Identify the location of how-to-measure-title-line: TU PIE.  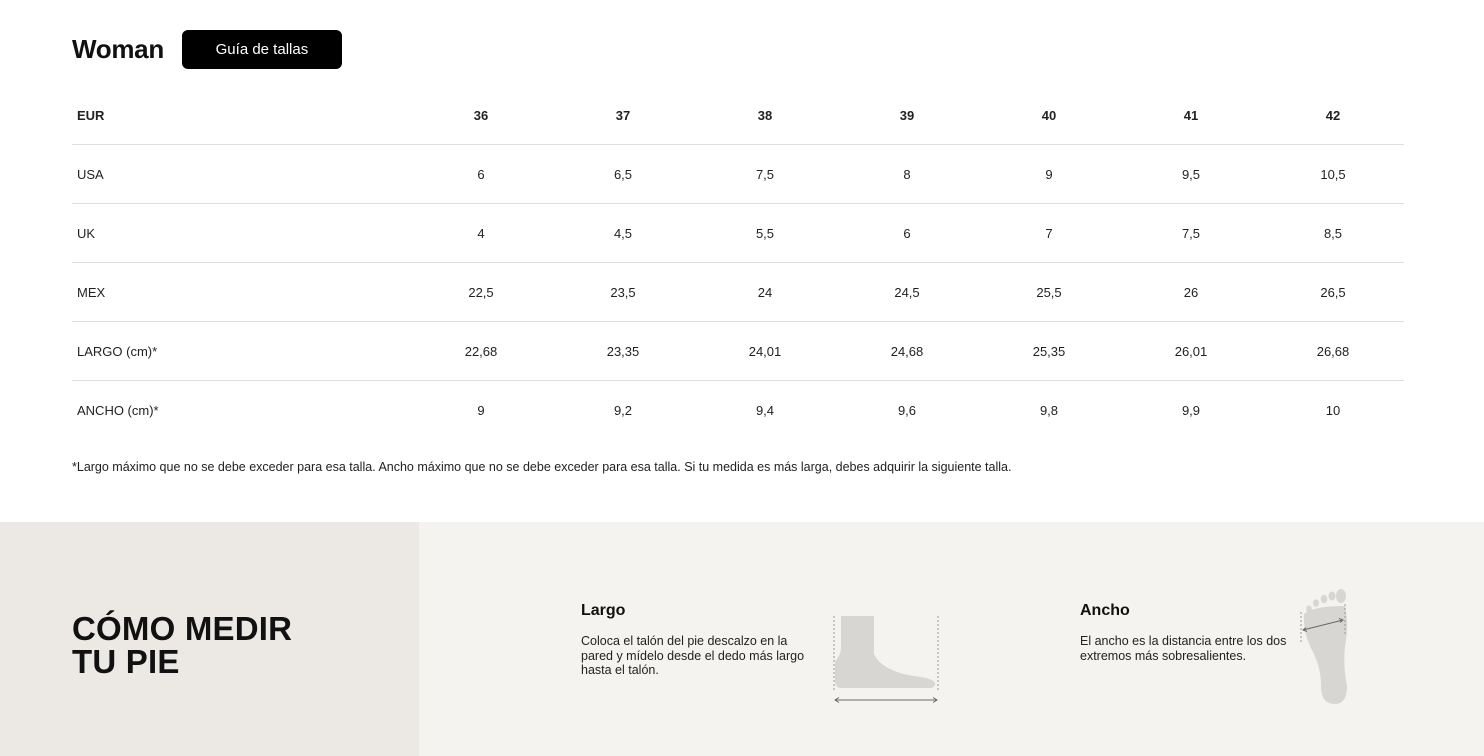
(126, 661).